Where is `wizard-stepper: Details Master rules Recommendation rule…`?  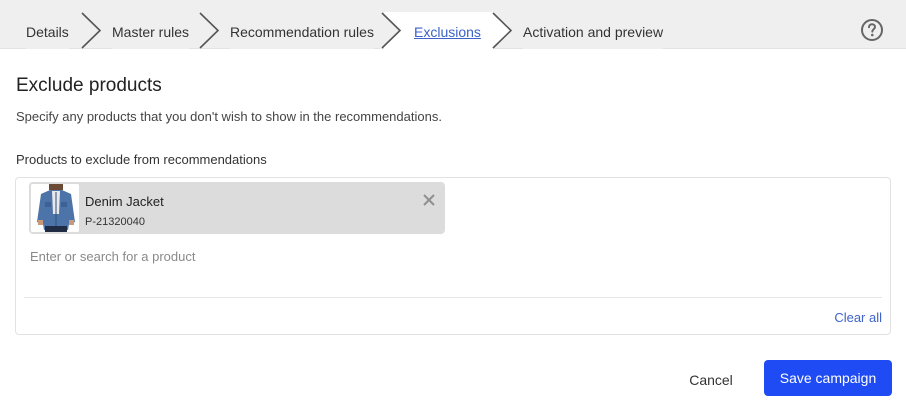
wizard-stepper: Details Master rules Recommendation rule… is located at coordinates (453, 24).